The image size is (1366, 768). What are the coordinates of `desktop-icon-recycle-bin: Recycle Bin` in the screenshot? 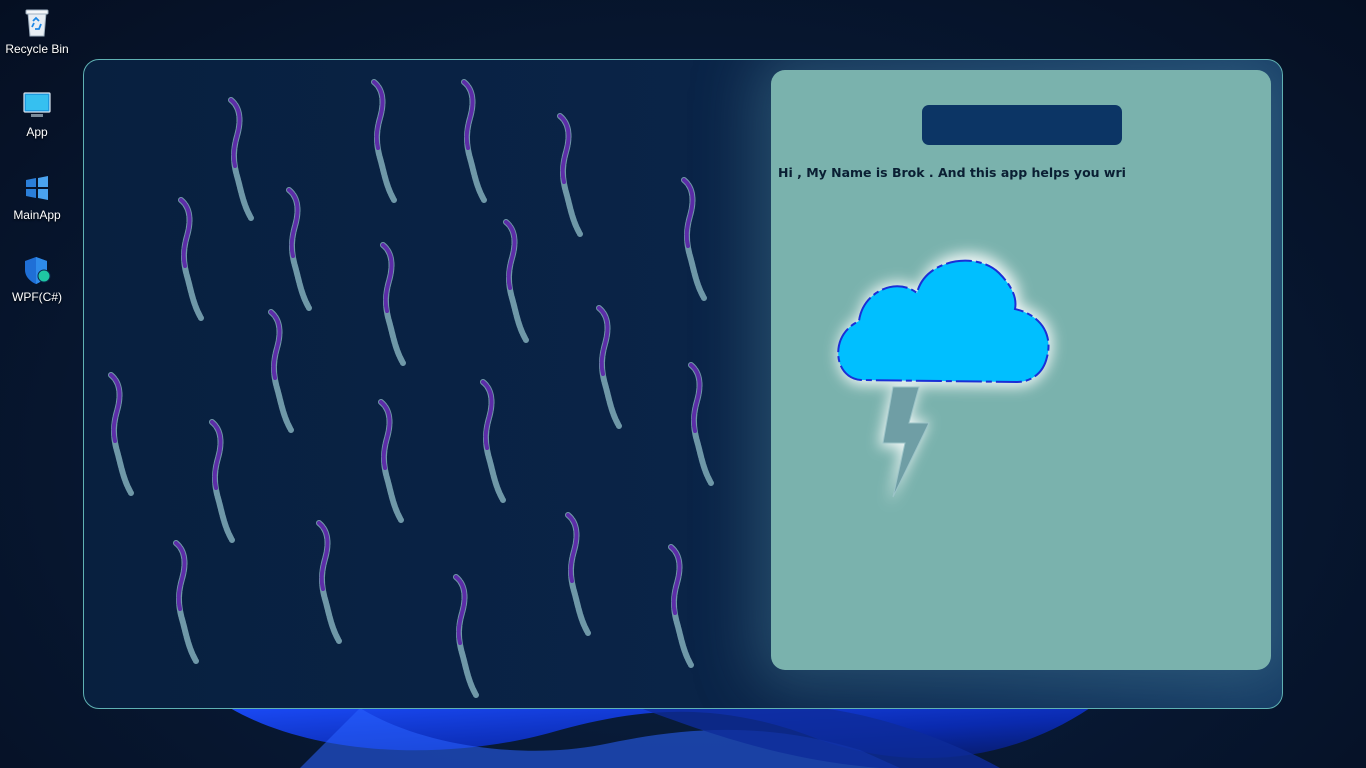 It's located at (37, 31).